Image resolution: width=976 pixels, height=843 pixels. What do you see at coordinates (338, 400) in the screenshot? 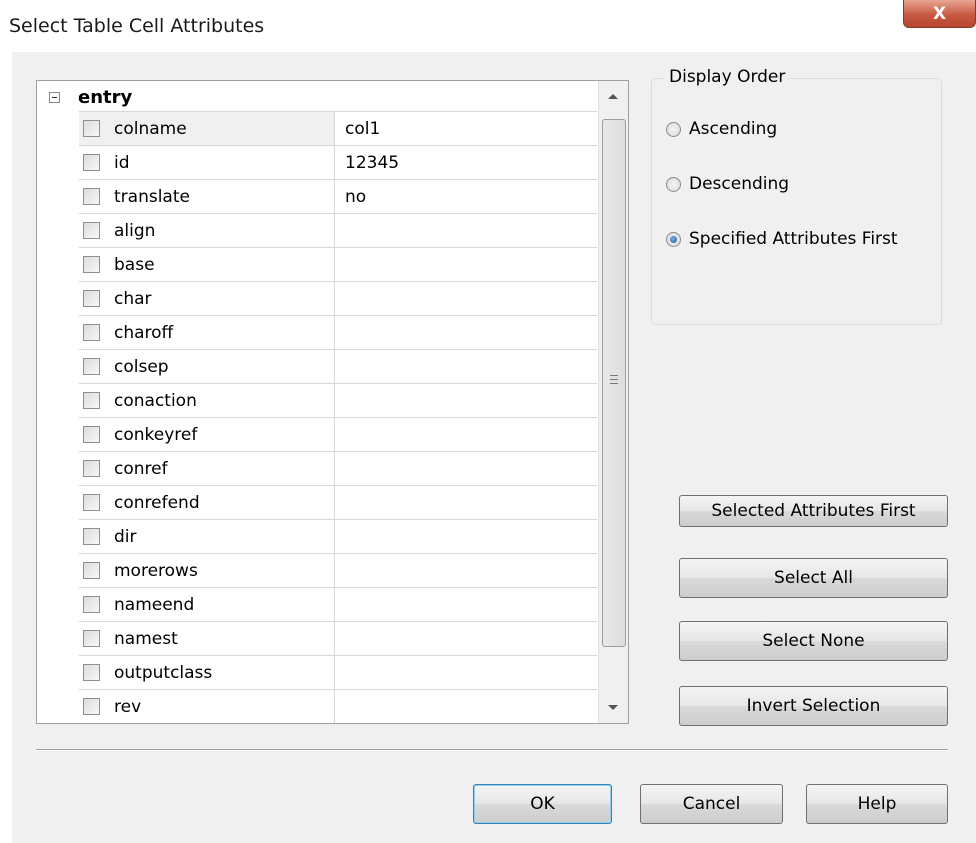
I see `attribute-row: conaction` at bounding box center [338, 400].